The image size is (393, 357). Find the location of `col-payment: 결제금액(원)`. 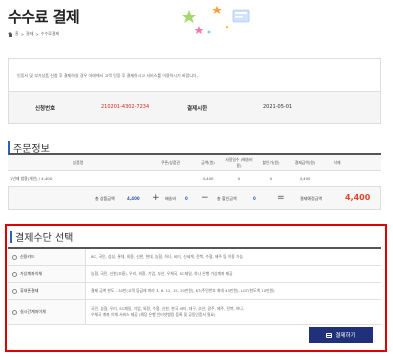

col-payment: 결제금액(원) is located at coordinates (305, 162).